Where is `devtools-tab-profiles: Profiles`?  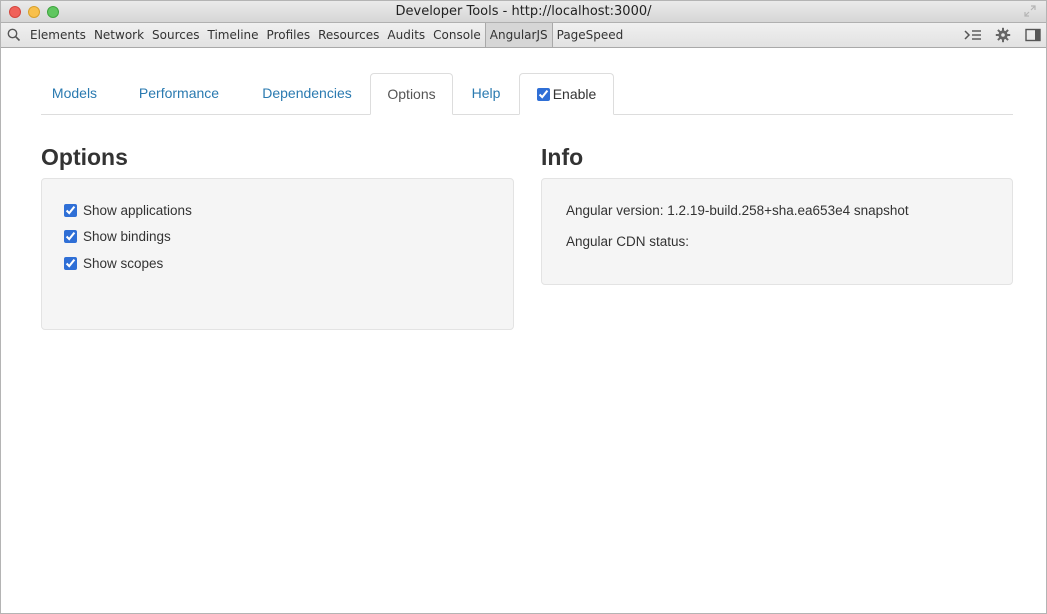 devtools-tab-profiles: Profiles is located at coordinates (289, 35).